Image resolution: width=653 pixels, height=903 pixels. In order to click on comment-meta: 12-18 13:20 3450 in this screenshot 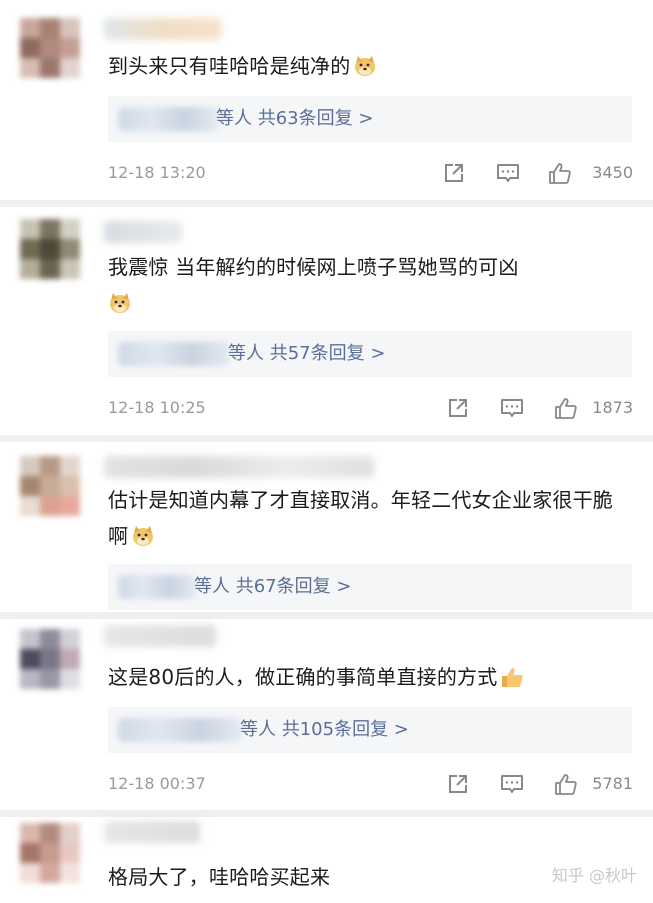, I will do `click(370, 173)`.